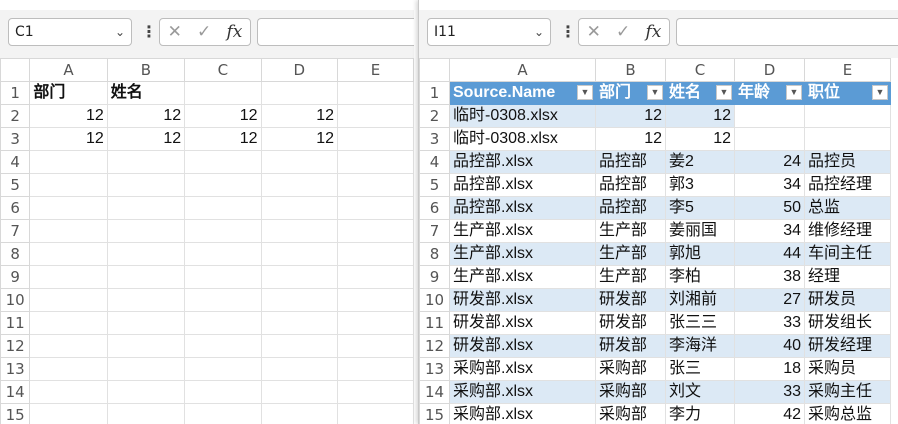 This screenshot has width=898, height=424. What do you see at coordinates (522, 254) in the screenshot?
I see `grid-cell: 生产部.xlsx` at bounding box center [522, 254].